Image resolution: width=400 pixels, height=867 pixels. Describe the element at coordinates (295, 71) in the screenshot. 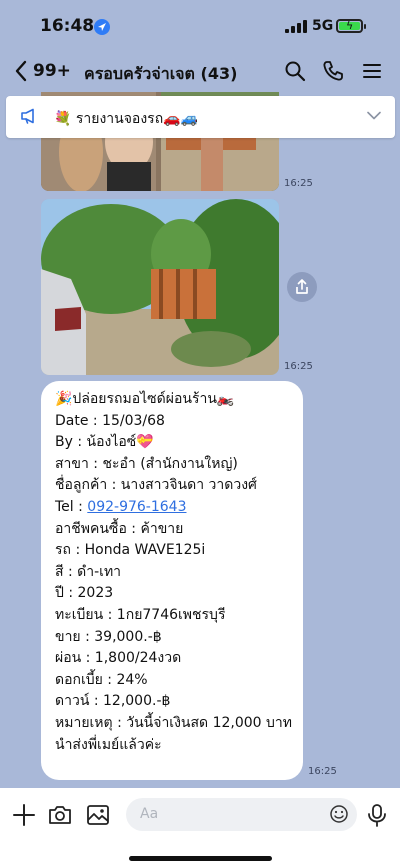

I see `search-icon` at that location.